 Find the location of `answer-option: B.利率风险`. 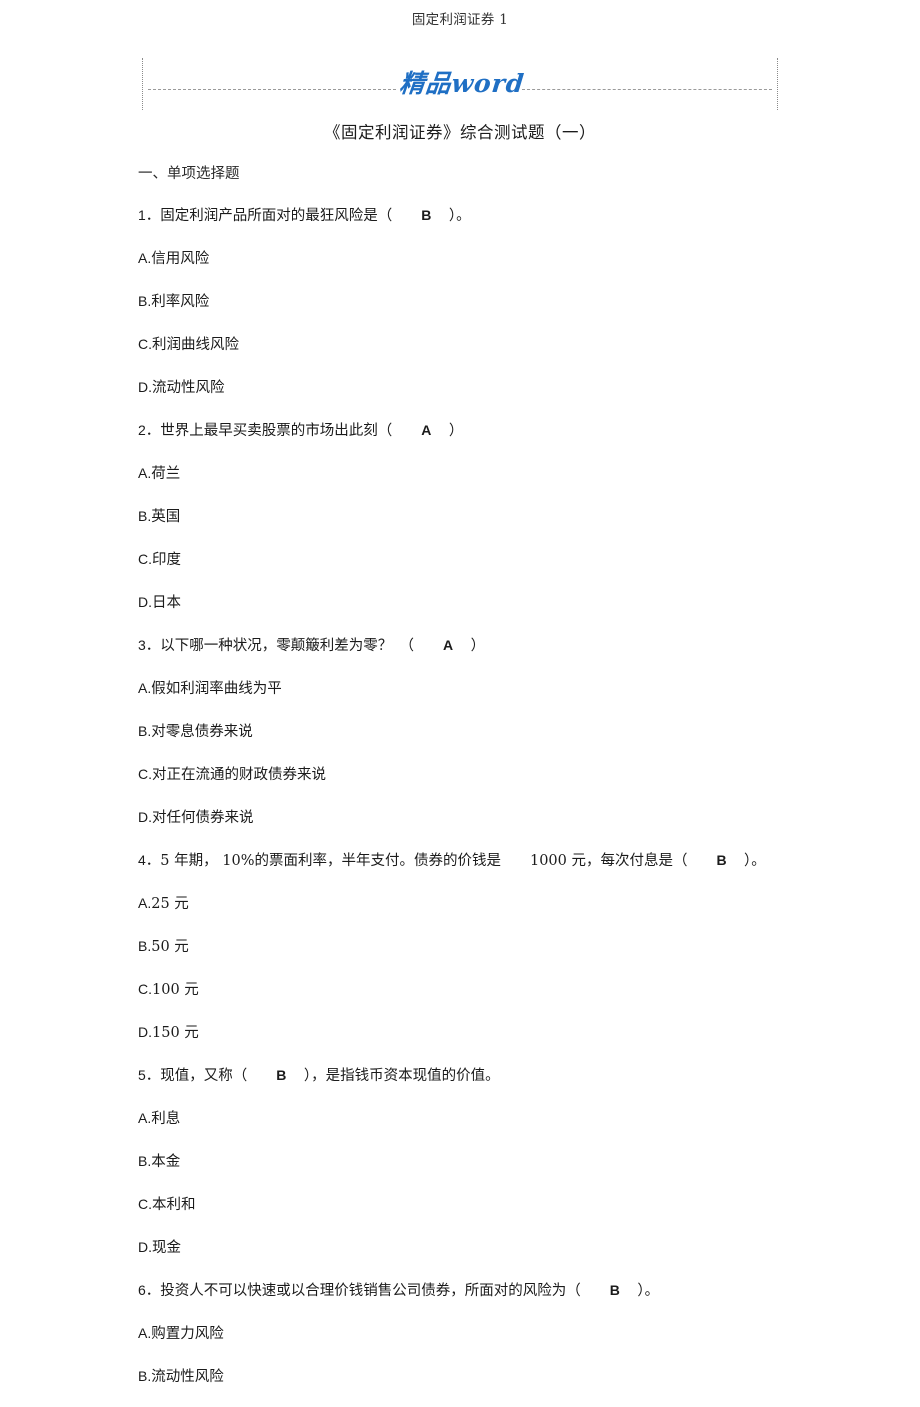

answer-option: B.利率风险 is located at coordinates (460, 301).